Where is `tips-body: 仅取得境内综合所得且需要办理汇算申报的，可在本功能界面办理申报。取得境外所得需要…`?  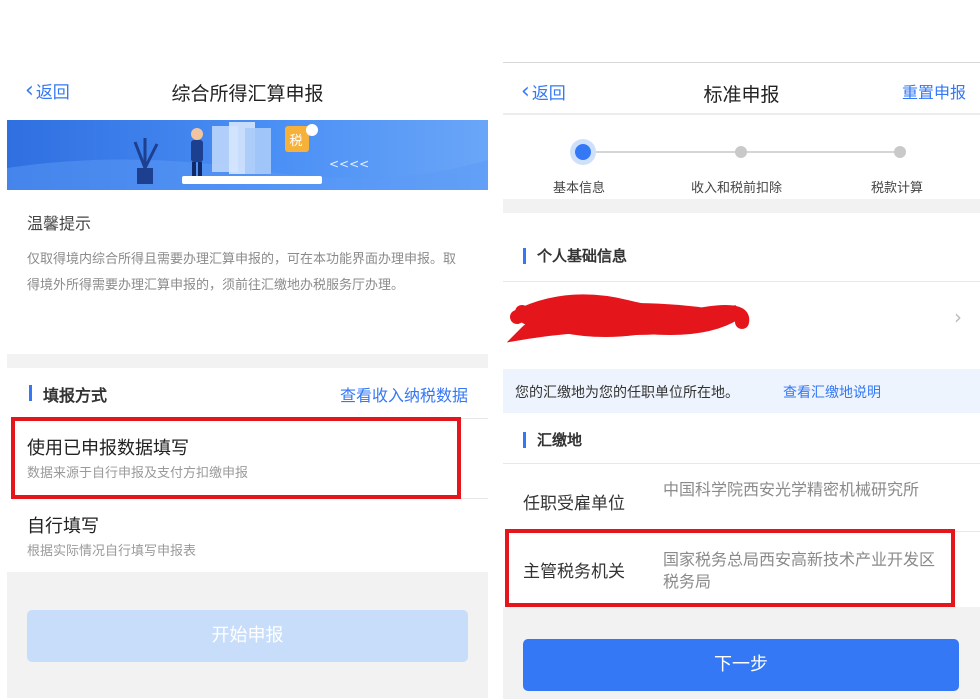
tips-body: 仅取得境内综合所得且需要办理汇算申报的，可在本功能界面办理申报。取得境外所得需要… is located at coordinates (242, 272).